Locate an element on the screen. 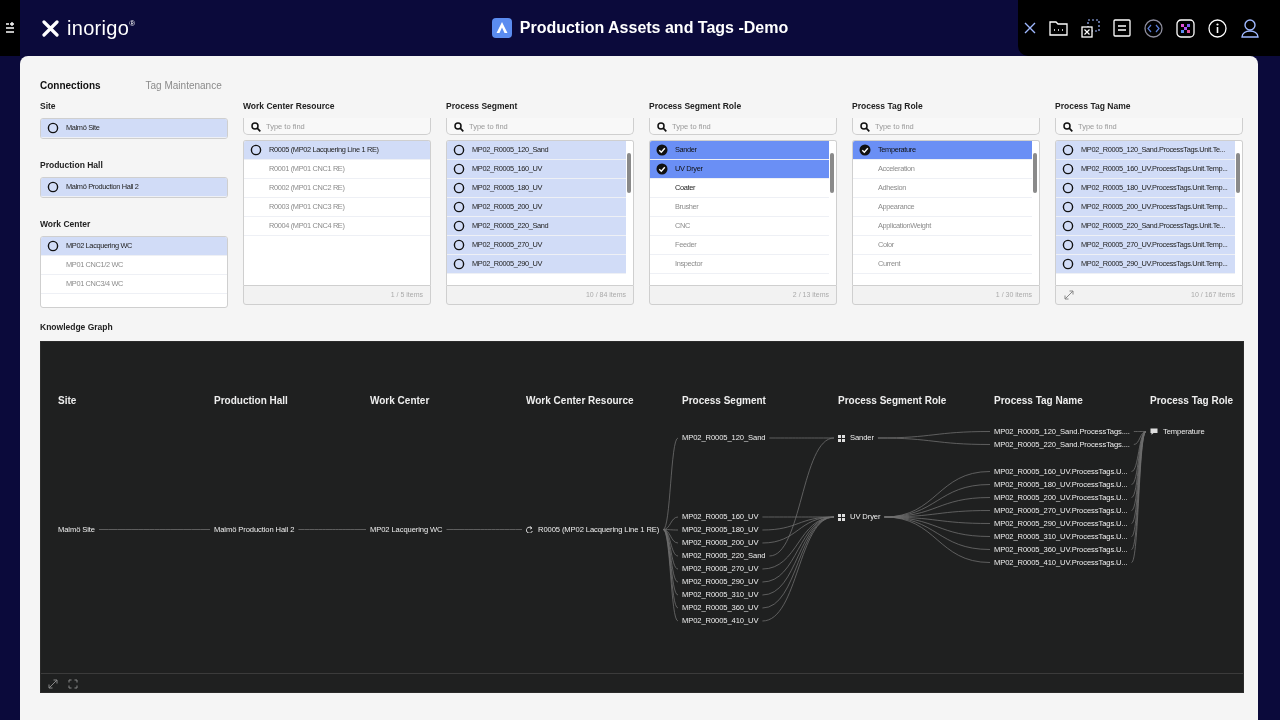 Image resolution: width=1280 pixels, height=720 pixels. document-icon is located at coordinates (1122, 28).